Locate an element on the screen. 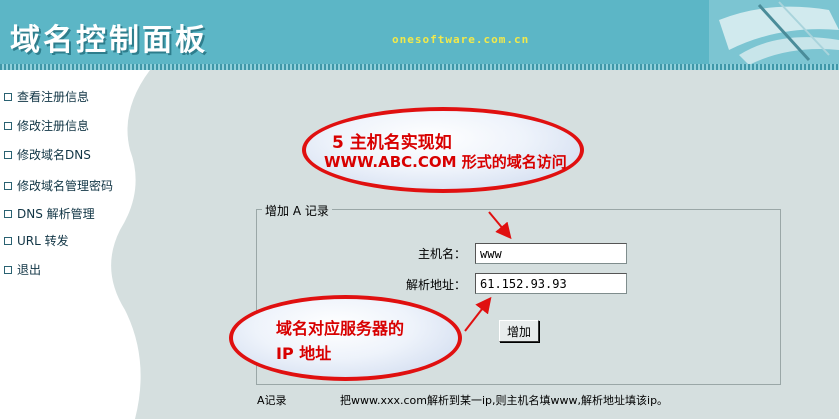 The image size is (839, 419). sidebar-item-dns-management: DNS 解析管理 is located at coordinates (49, 213).